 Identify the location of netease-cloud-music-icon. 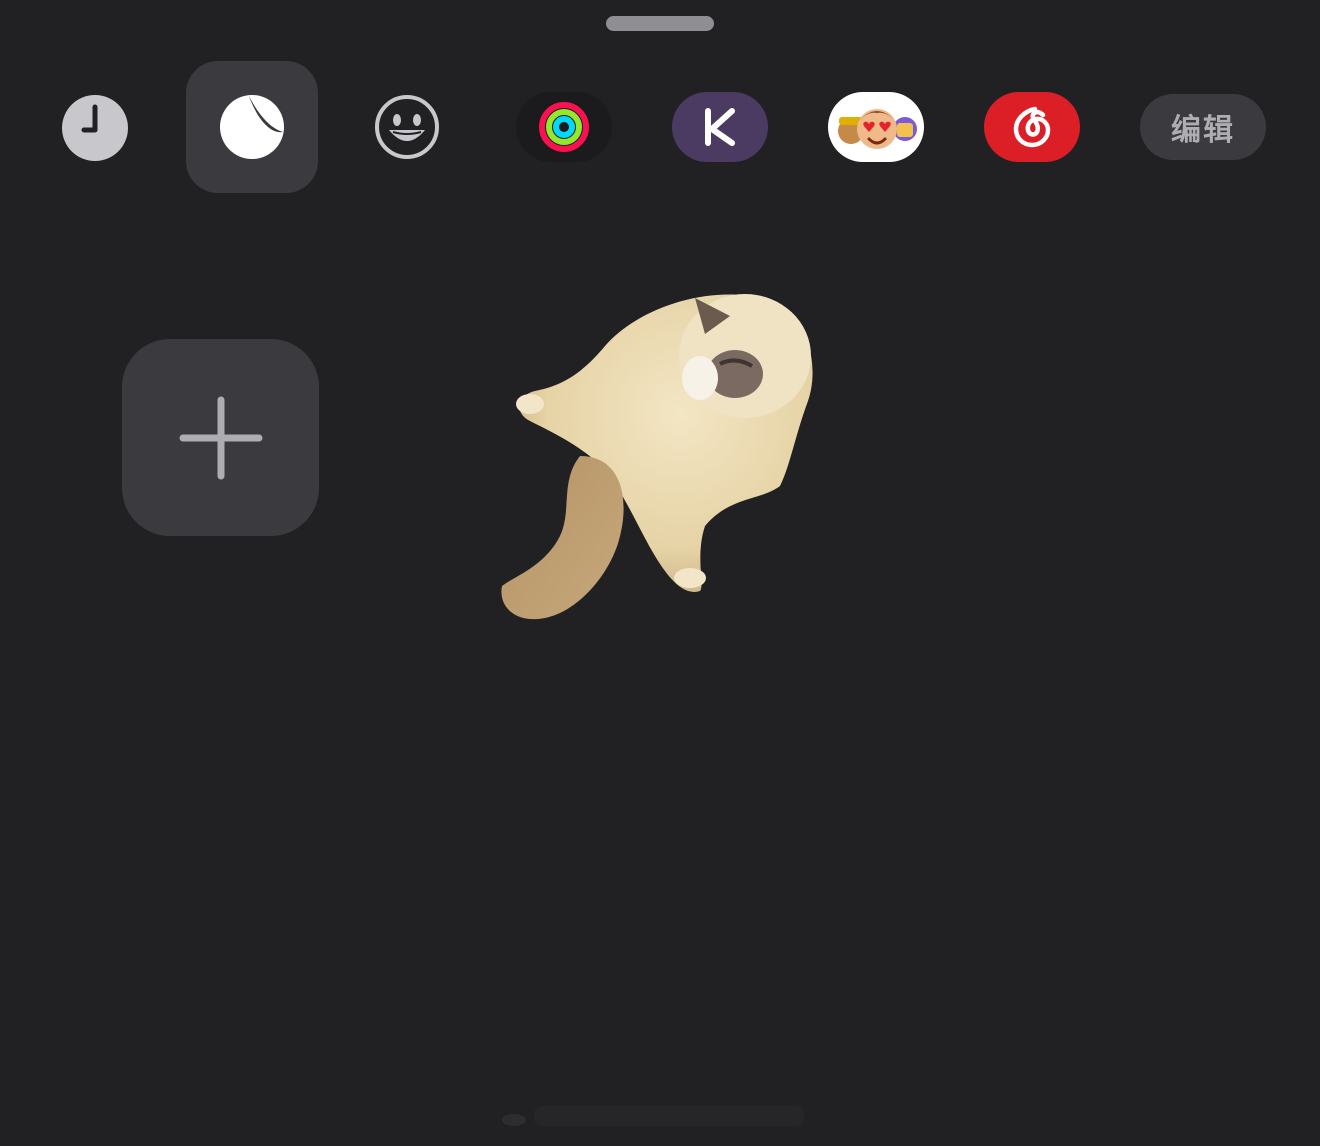
(1032, 127).